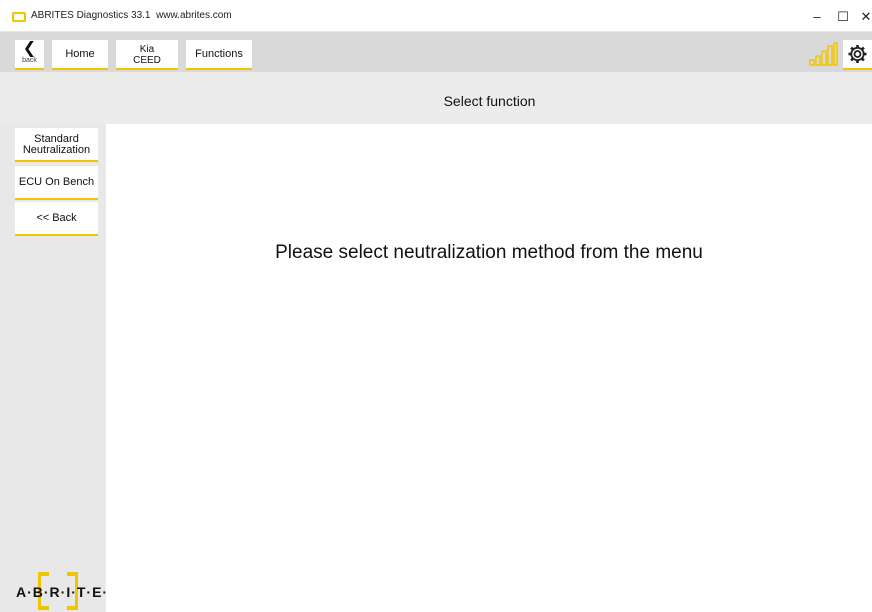  Describe the element at coordinates (823, 54) in the screenshot. I see `signal-strength-icon` at that location.